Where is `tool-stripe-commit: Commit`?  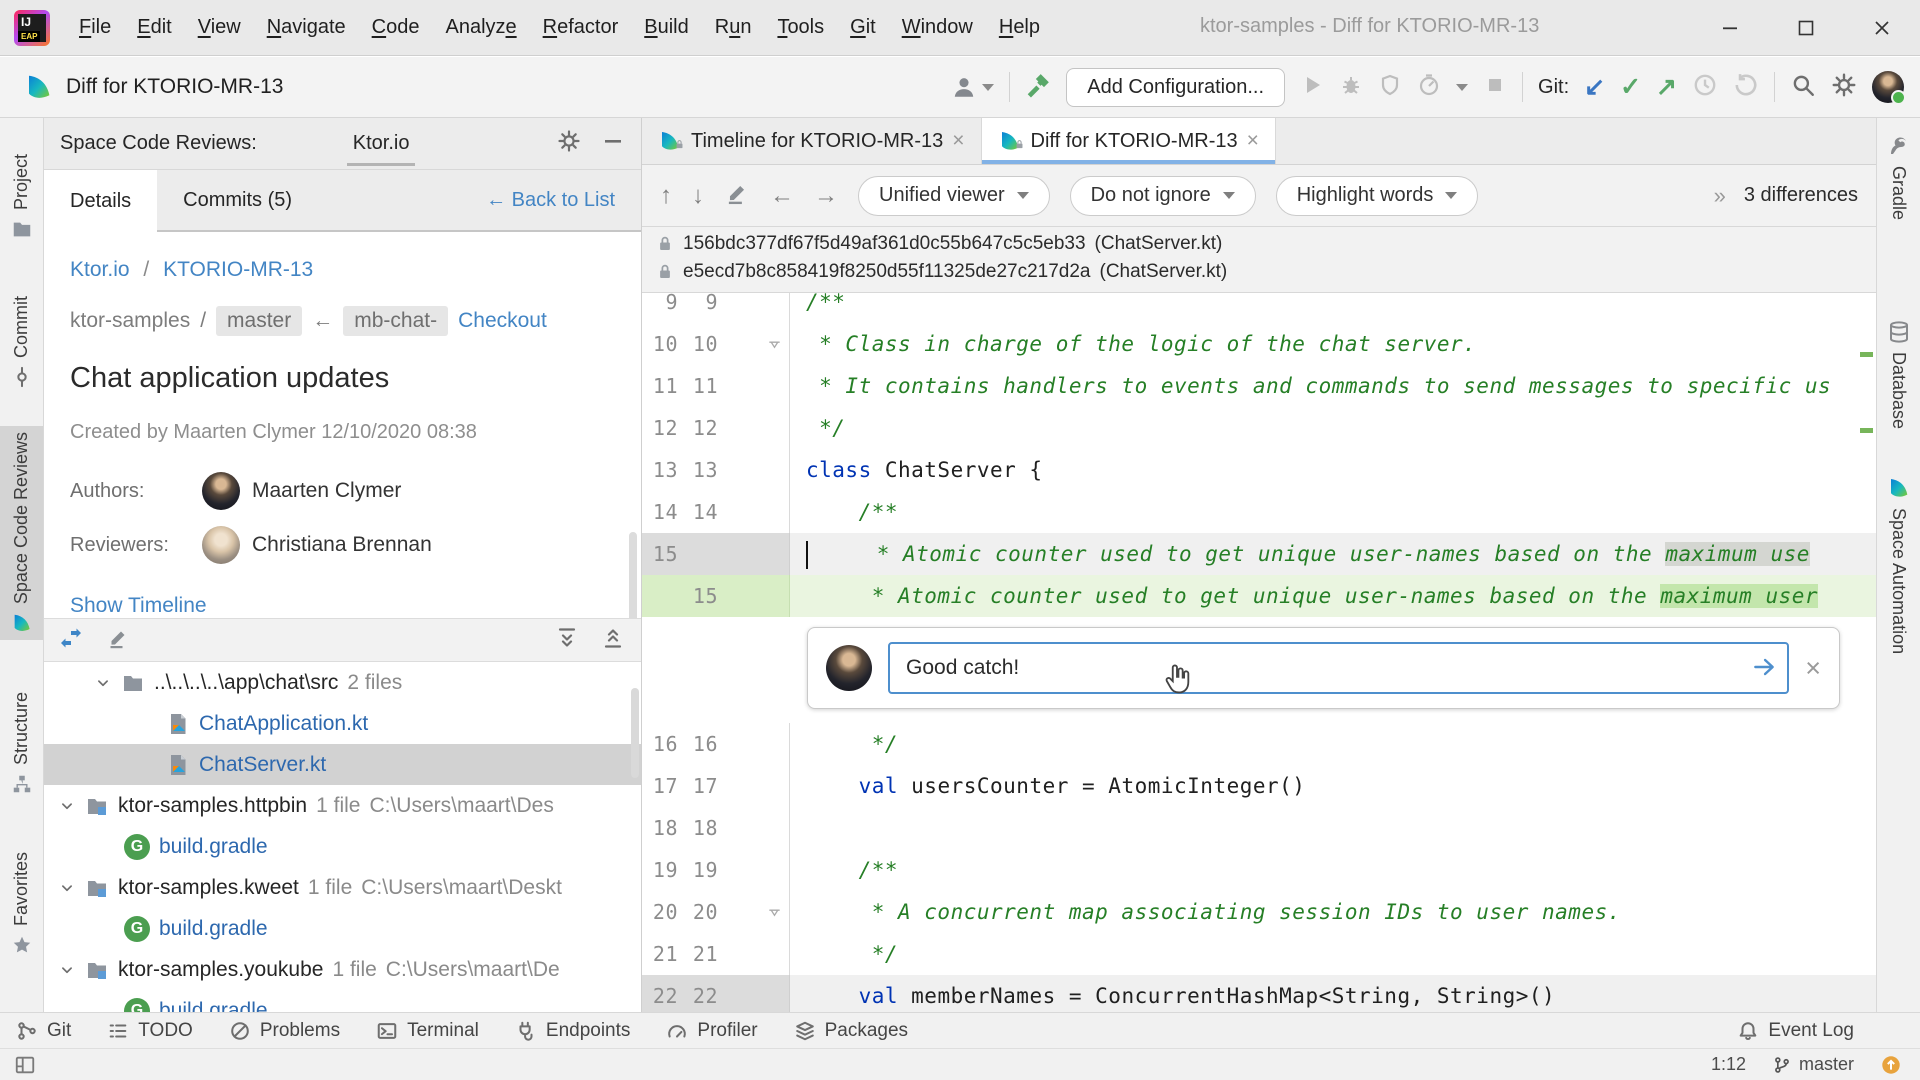 tool-stripe-commit: Commit is located at coordinates (21, 342).